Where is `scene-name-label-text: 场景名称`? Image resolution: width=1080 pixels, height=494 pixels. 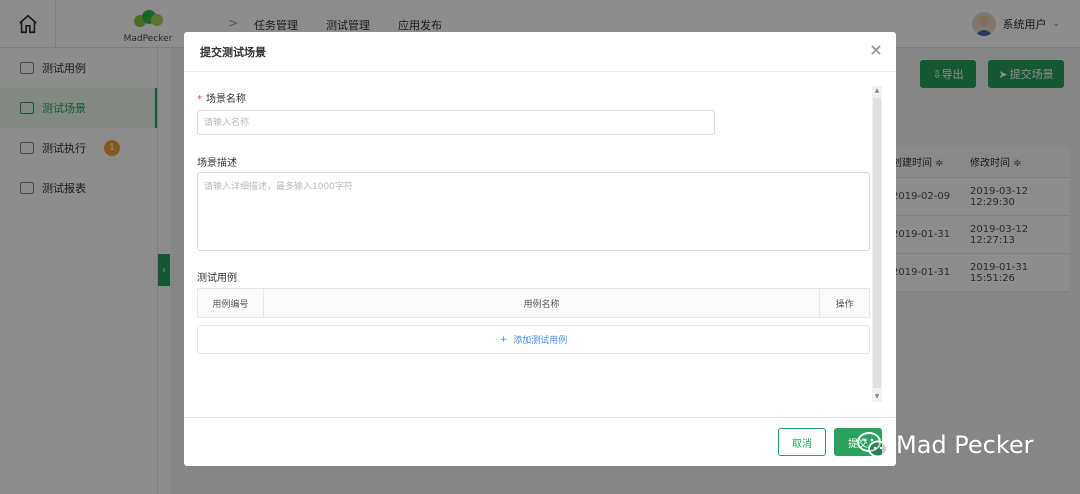
scene-name-label-text: 场景名称 is located at coordinates (226, 99).